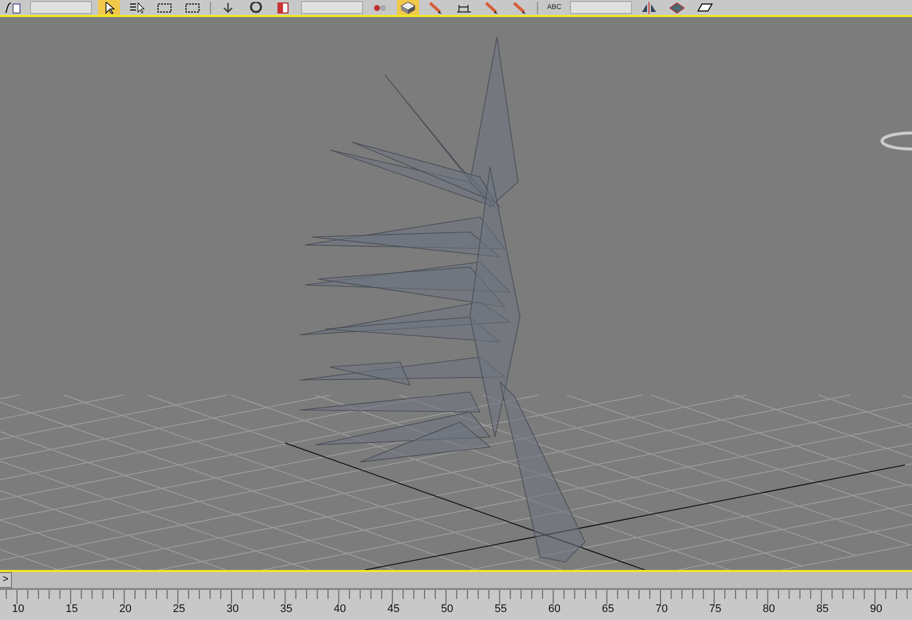  Describe the element at coordinates (125, 609) in the screenshot. I see `frame-label: 20` at that location.